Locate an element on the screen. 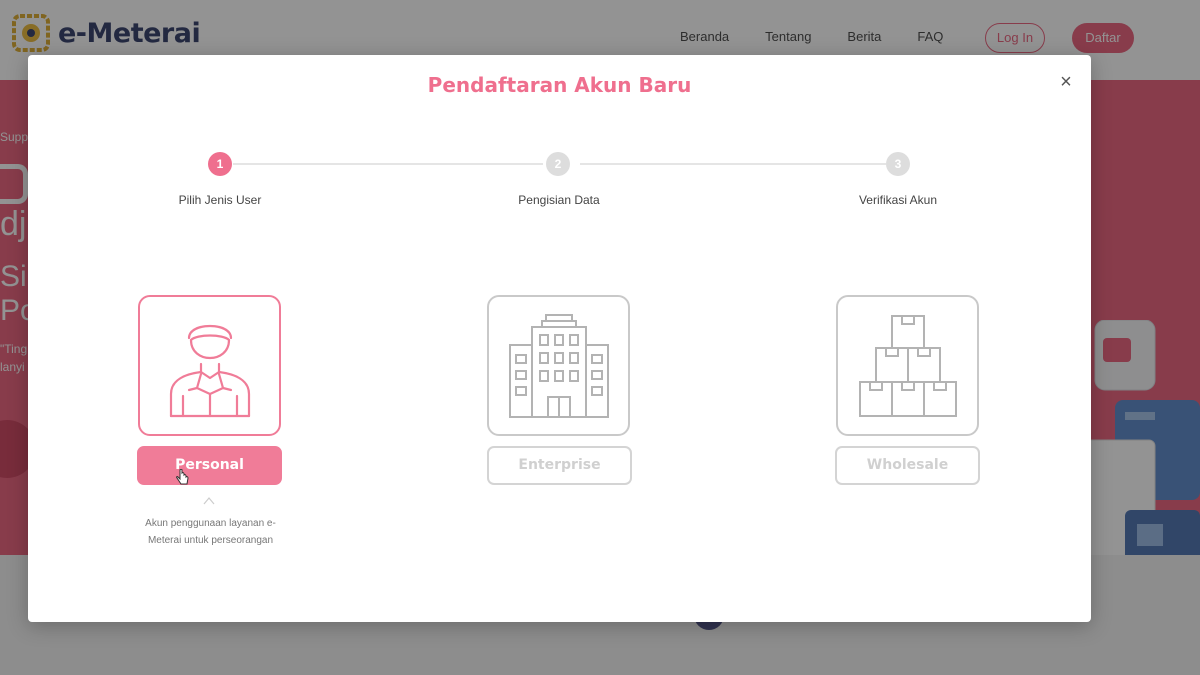  step-1-indicator: 1 is located at coordinates (220, 164).